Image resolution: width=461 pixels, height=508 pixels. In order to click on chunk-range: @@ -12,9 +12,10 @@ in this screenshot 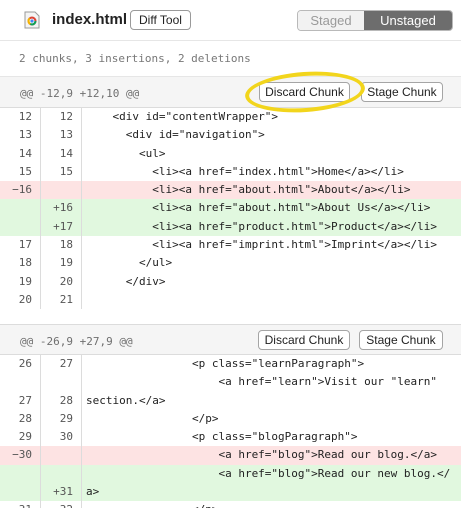, I will do `click(80, 93)`.